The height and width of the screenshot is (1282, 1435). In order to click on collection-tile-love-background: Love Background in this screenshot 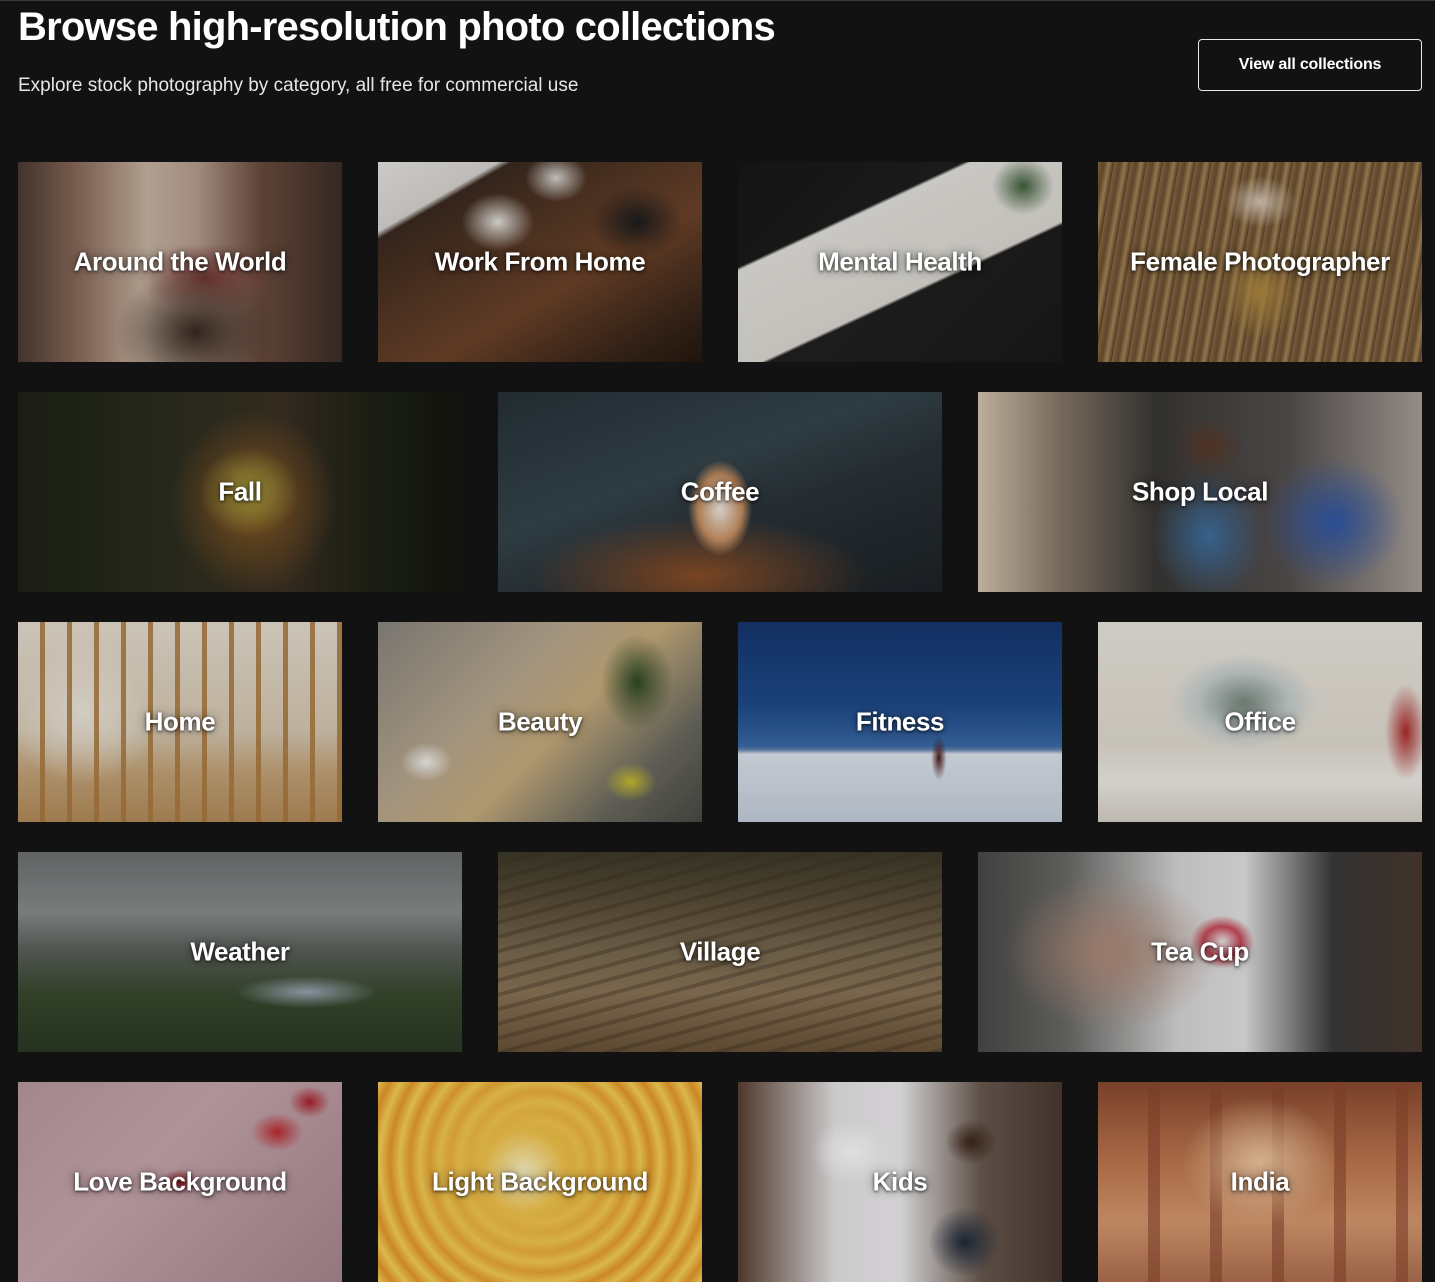, I will do `click(180, 1182)`.